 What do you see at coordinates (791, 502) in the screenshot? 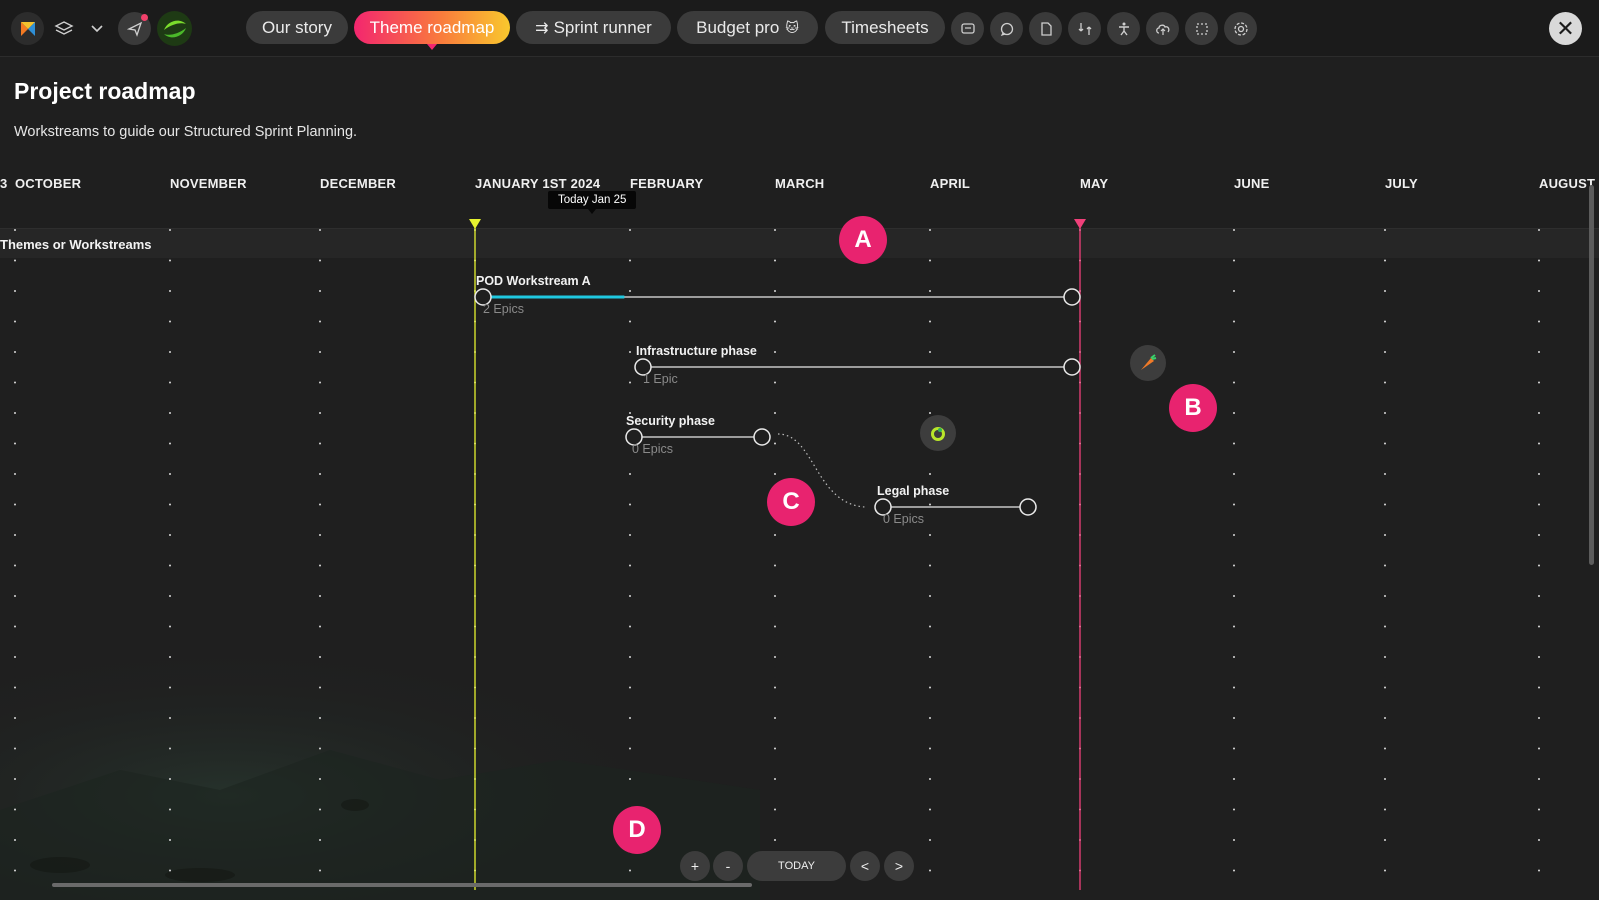
I see `callout-badge-c: C` at bounding box center [791, 502].